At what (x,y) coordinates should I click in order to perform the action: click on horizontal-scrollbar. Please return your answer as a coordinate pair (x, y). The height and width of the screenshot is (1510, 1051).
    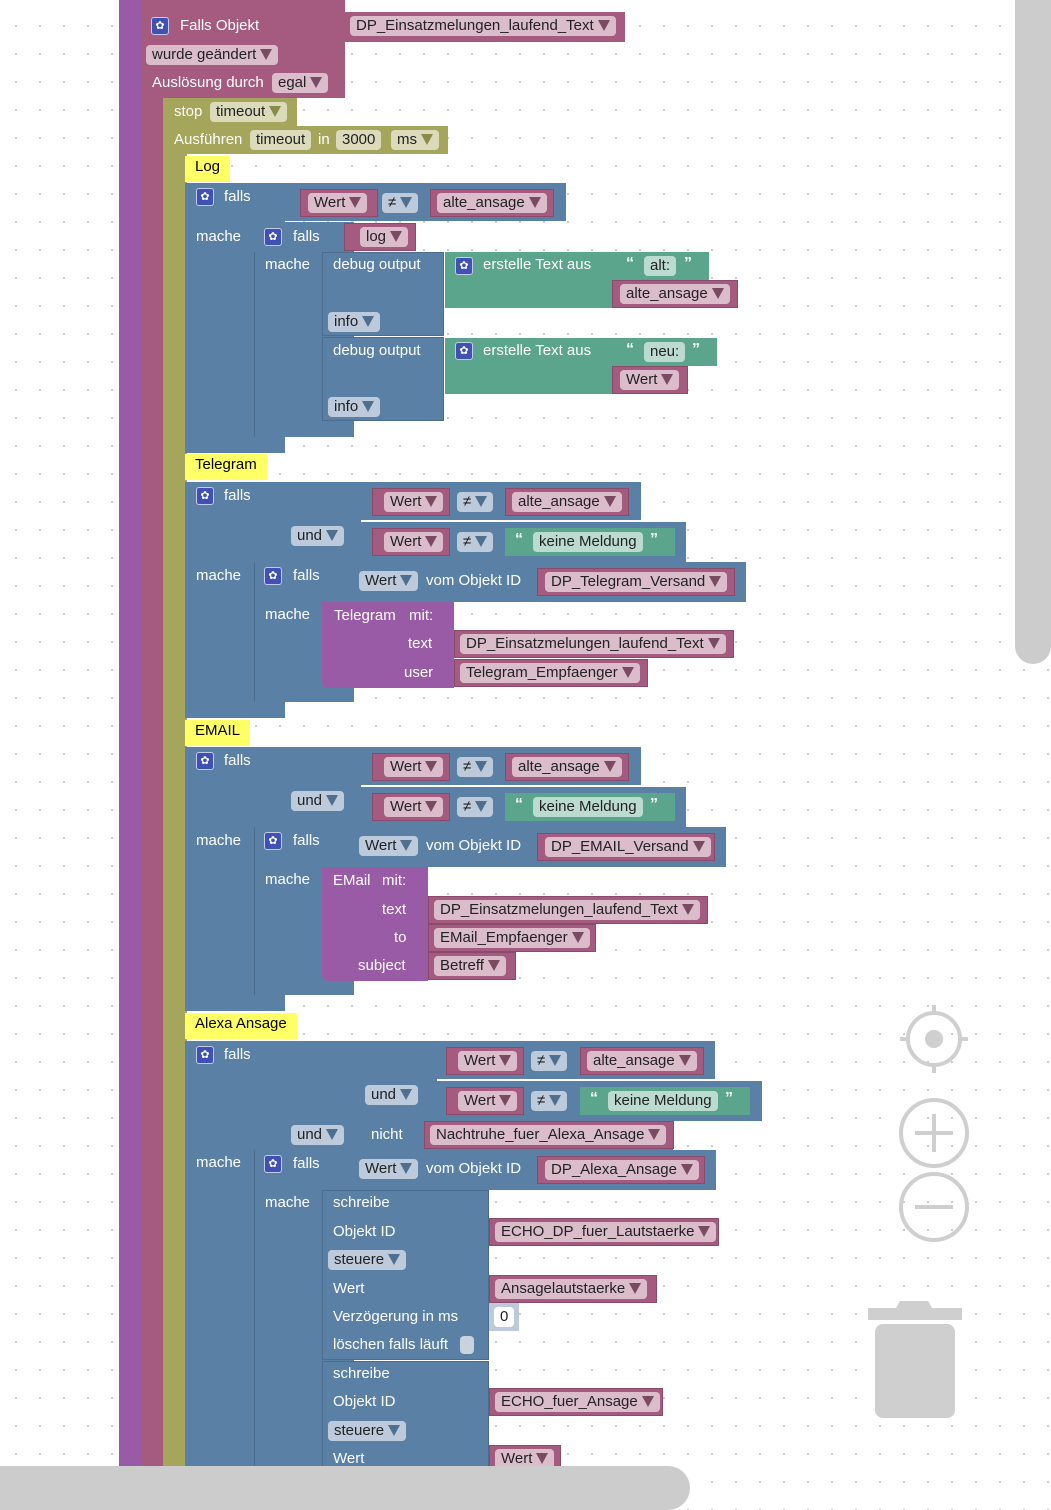
    Looking at the image, I should click on (345, 1488).